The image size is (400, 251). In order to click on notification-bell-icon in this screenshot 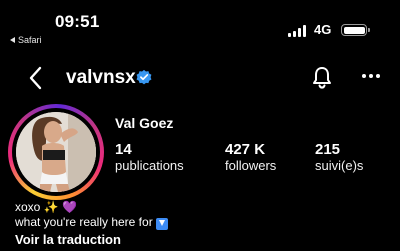, I will do `click(322, 77)`.